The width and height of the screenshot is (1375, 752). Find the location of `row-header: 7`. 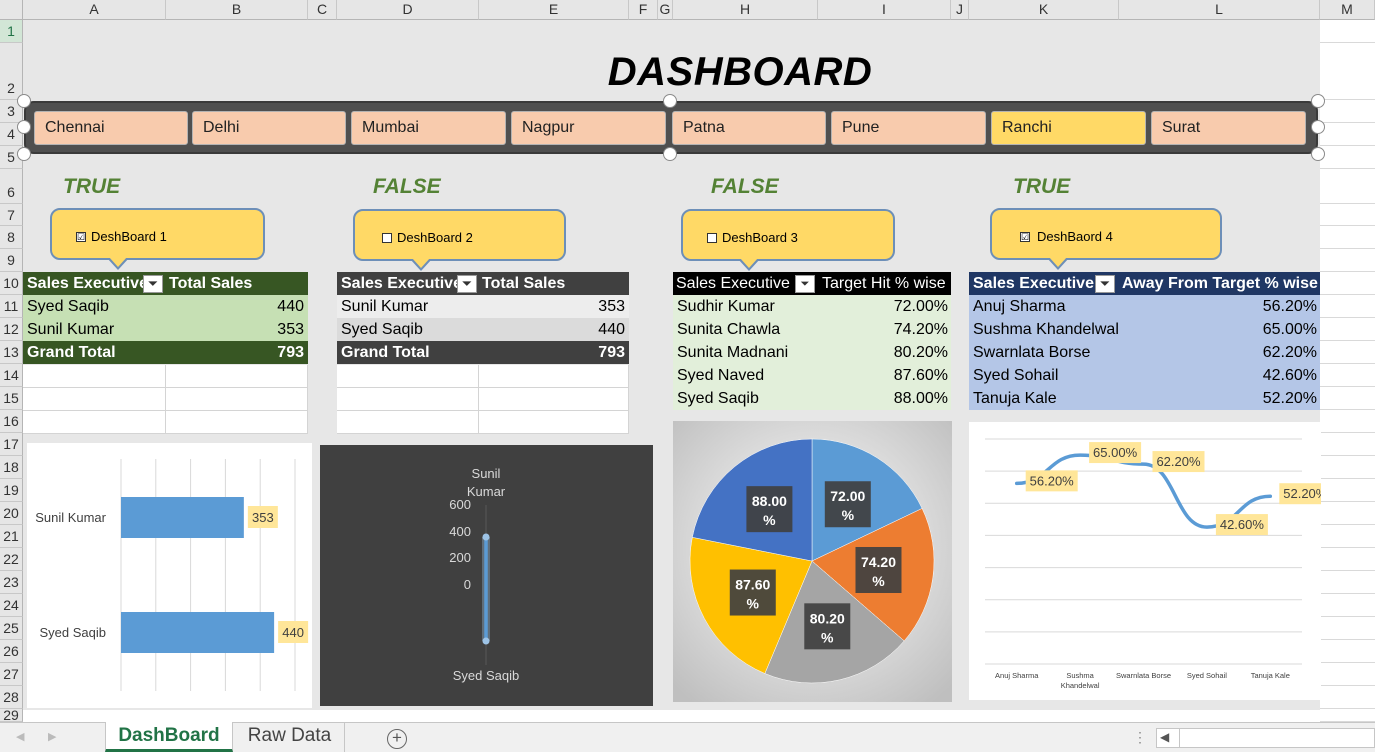

row-header: 7 is located at coordinates (11, 215).